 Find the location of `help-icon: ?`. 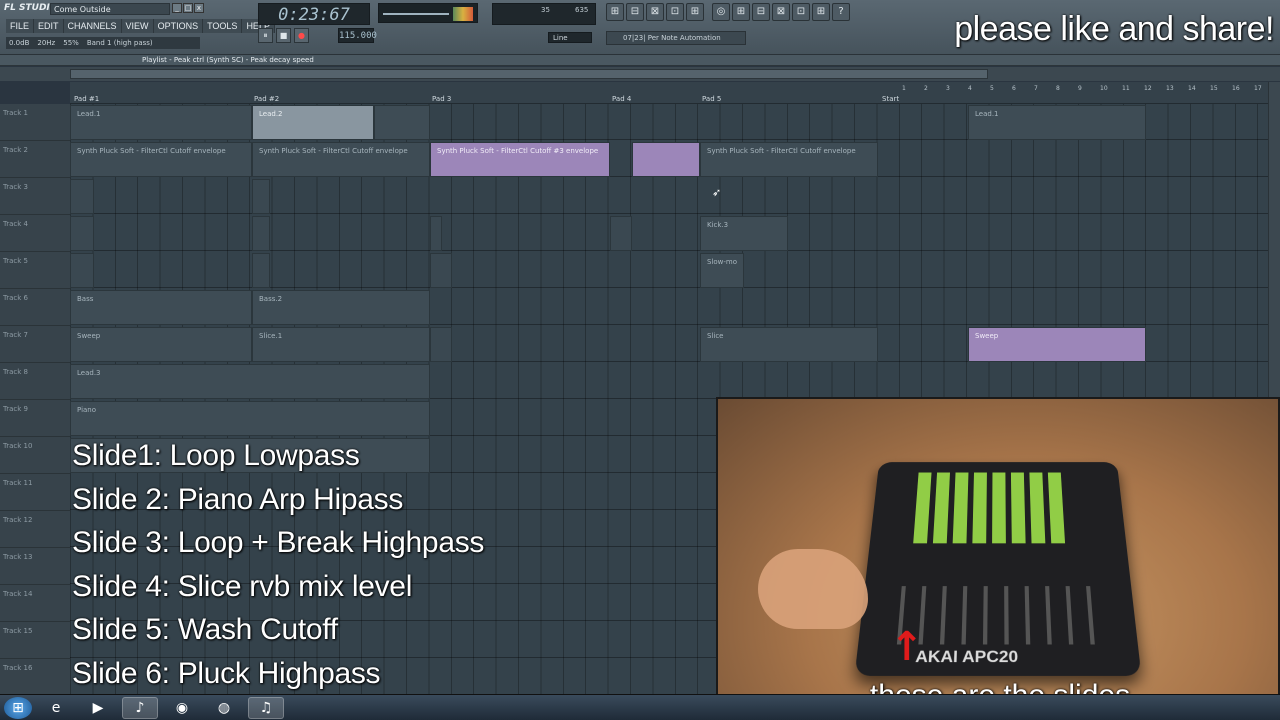

help-icon: ? is located at coordinates (841, 12).